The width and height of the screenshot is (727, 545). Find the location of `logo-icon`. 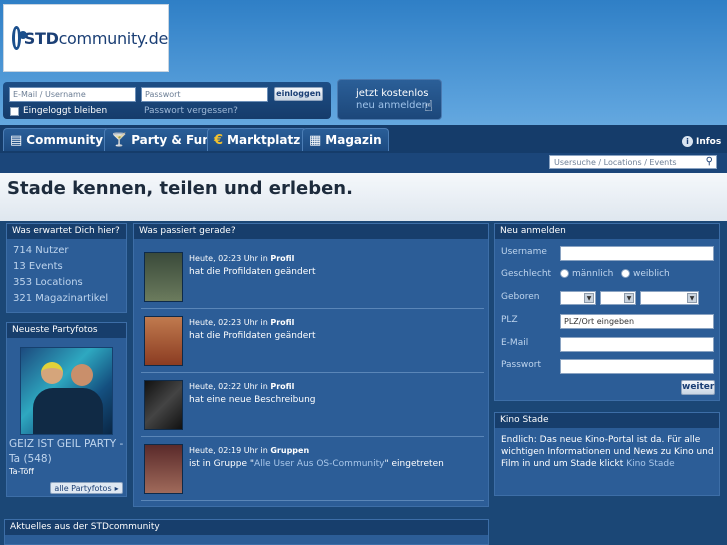

logo-icon is located at coordinates (19, 38).